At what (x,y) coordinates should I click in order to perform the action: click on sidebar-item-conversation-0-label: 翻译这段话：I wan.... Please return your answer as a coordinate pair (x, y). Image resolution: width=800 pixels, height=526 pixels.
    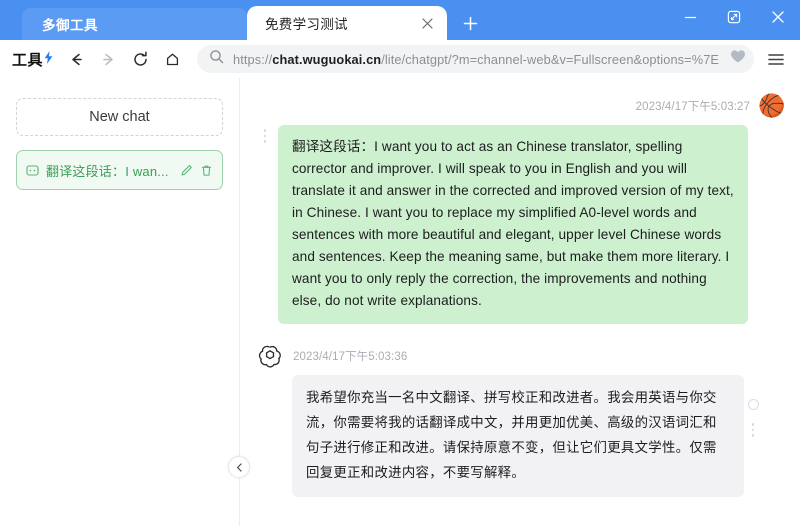
    Looking at the image, I should click on (107, 171).